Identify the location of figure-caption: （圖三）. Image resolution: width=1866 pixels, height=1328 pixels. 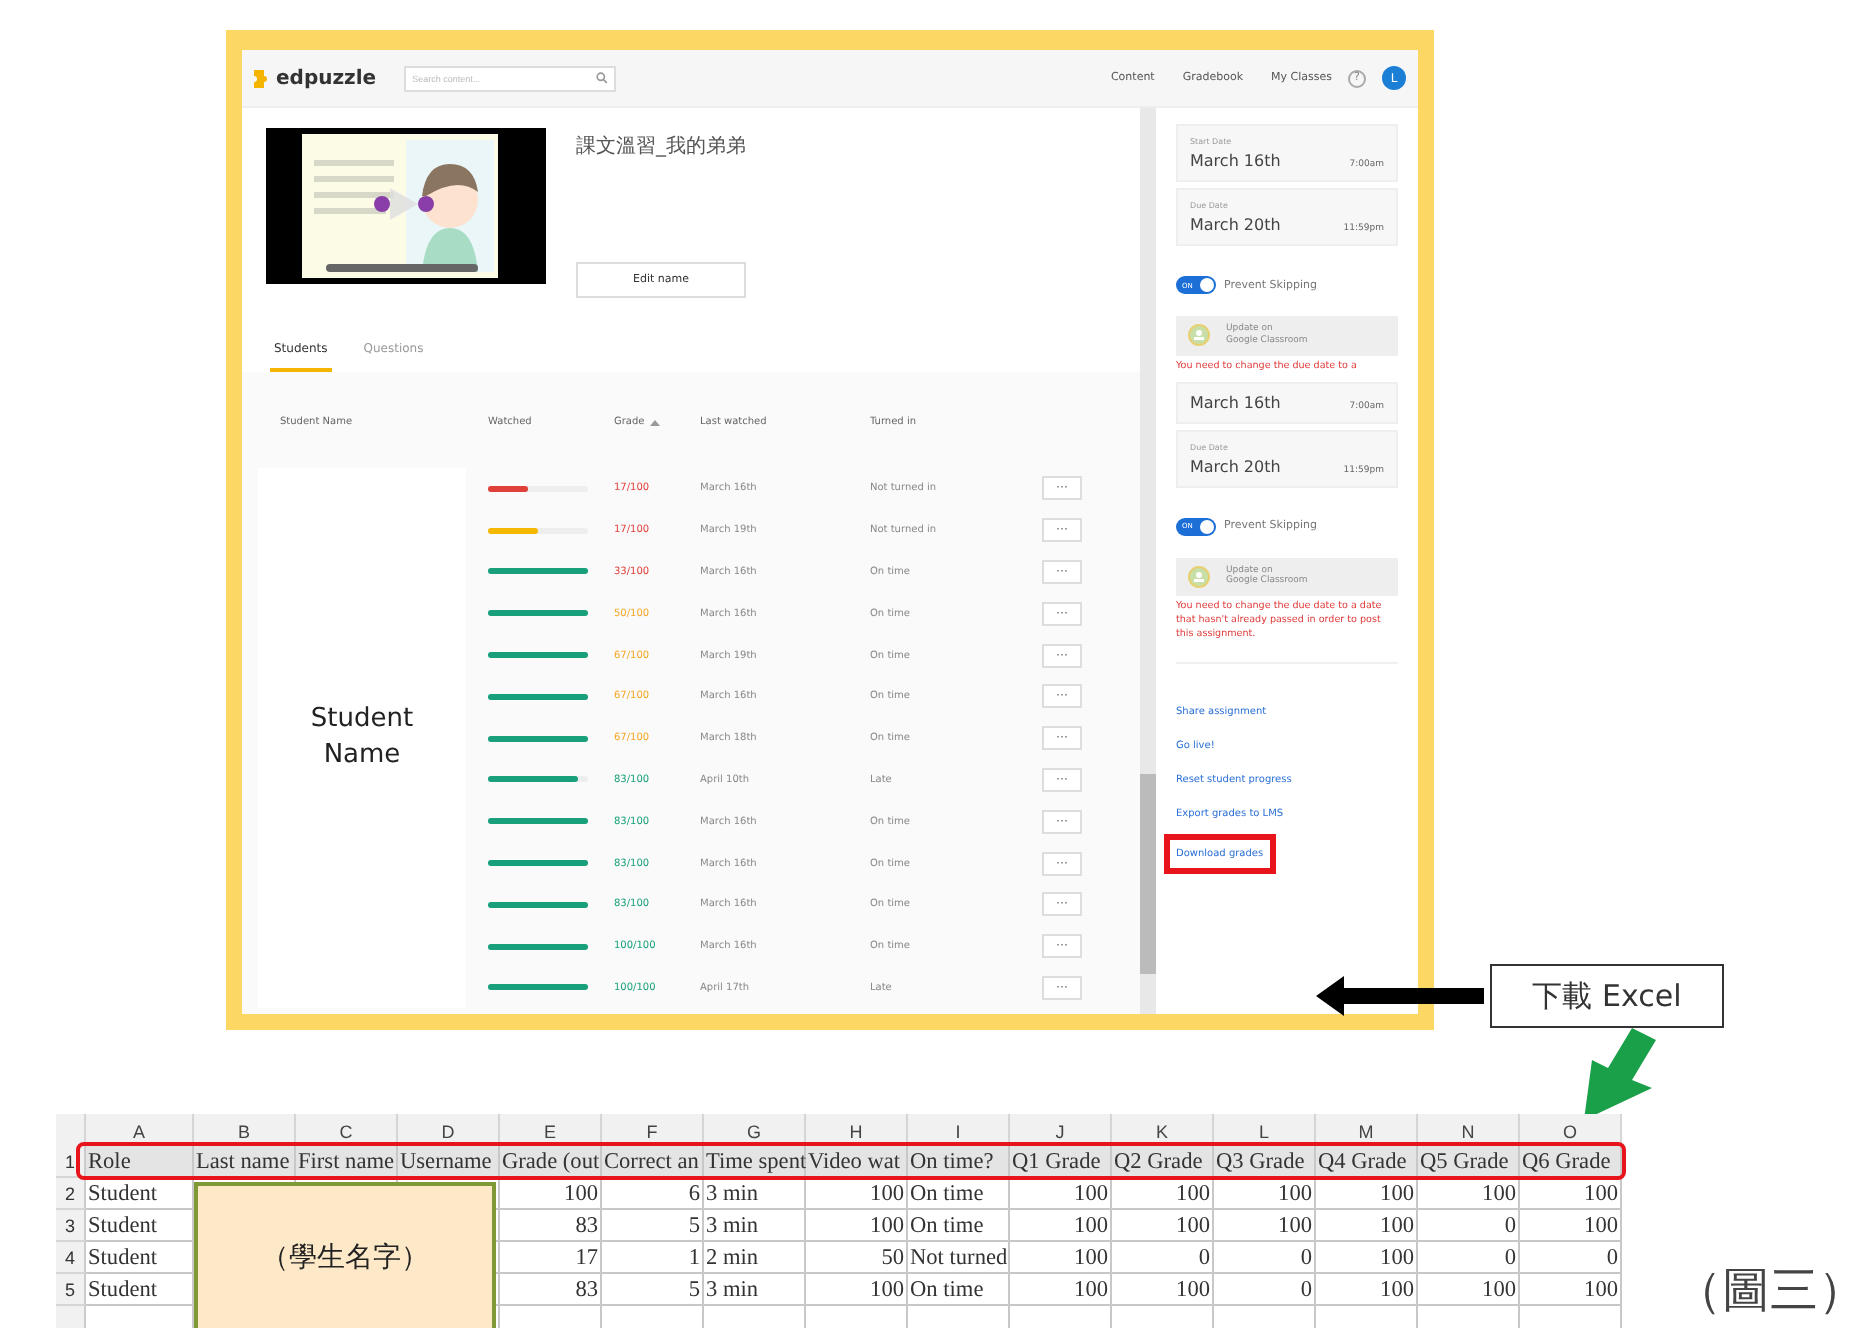
(1770, 1291).